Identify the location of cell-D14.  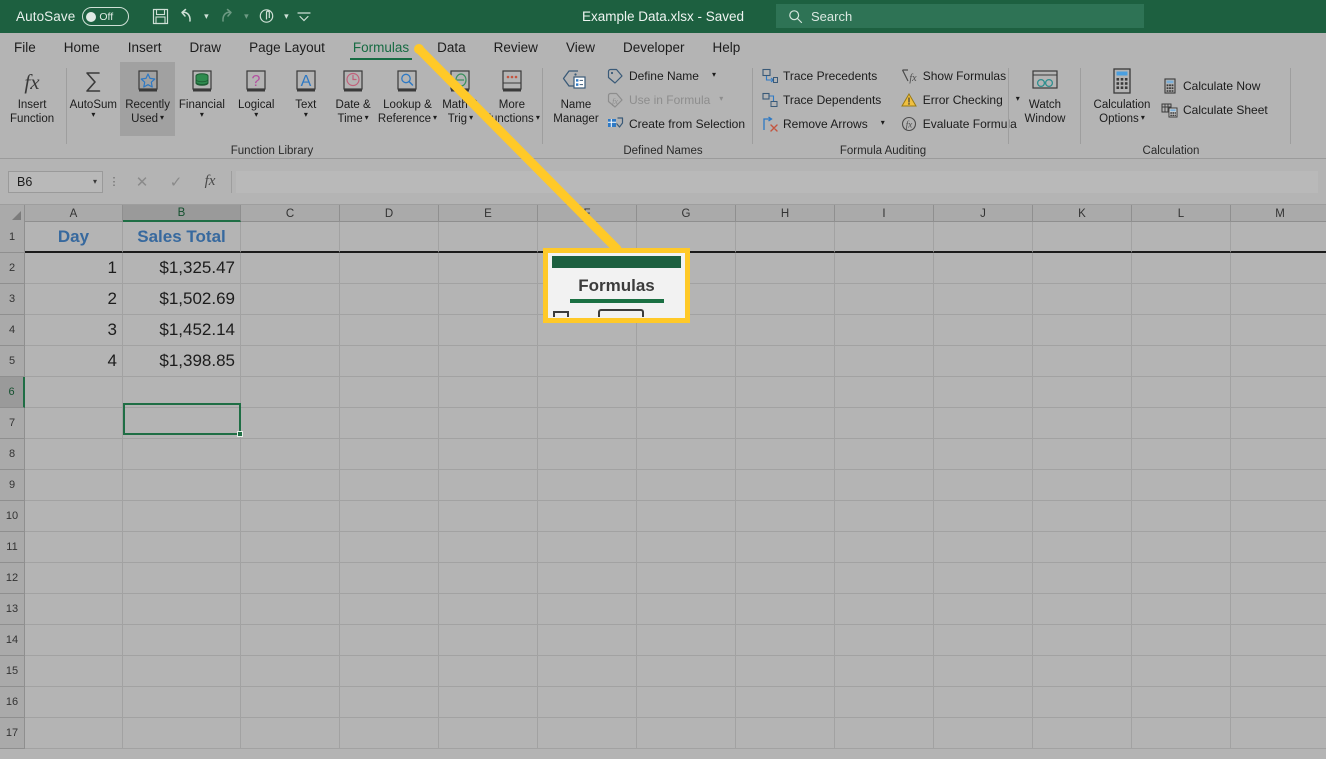
(389, 640).